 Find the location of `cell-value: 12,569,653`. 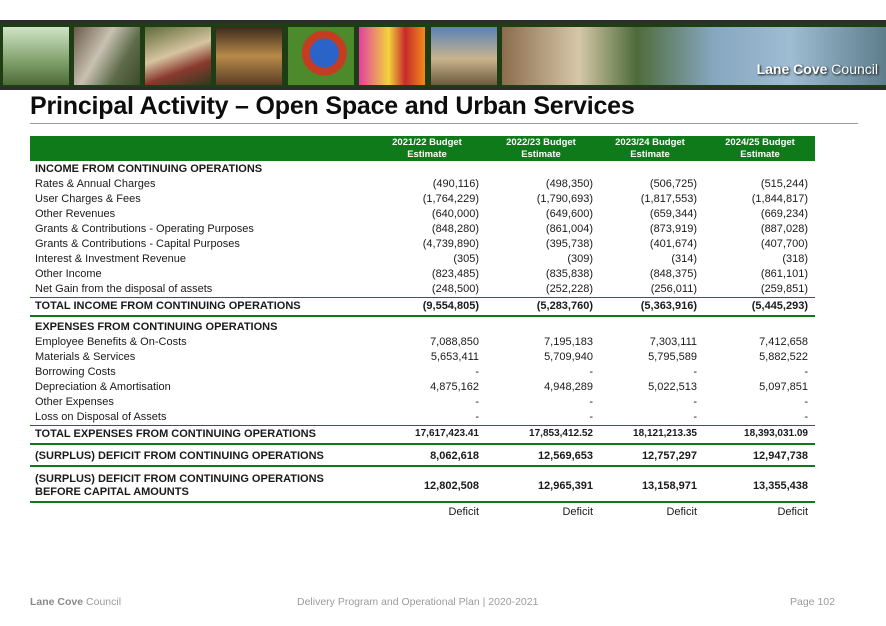

cell-value: 12,569,653 is located at coordinates (565, 456).